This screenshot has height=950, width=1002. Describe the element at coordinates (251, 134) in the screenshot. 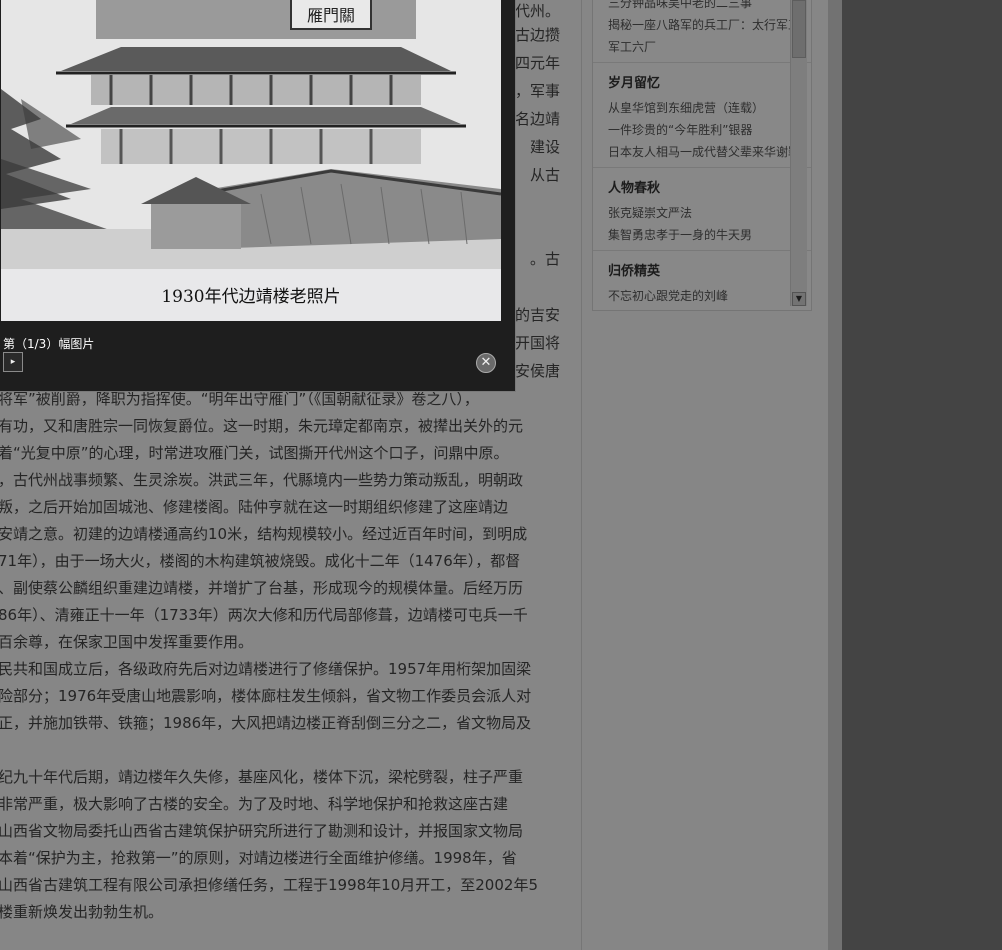

I see `tower-photo-image: 雁門關` at that location.